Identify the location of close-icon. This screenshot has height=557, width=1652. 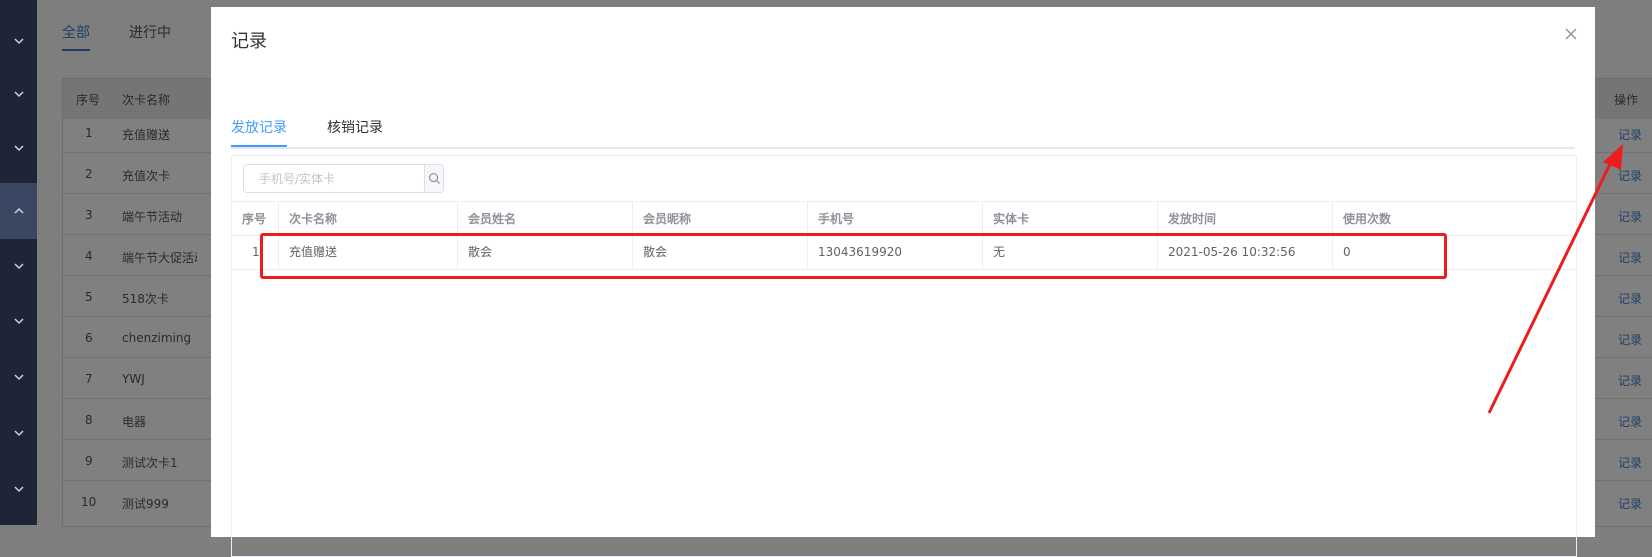
(1571, 34).